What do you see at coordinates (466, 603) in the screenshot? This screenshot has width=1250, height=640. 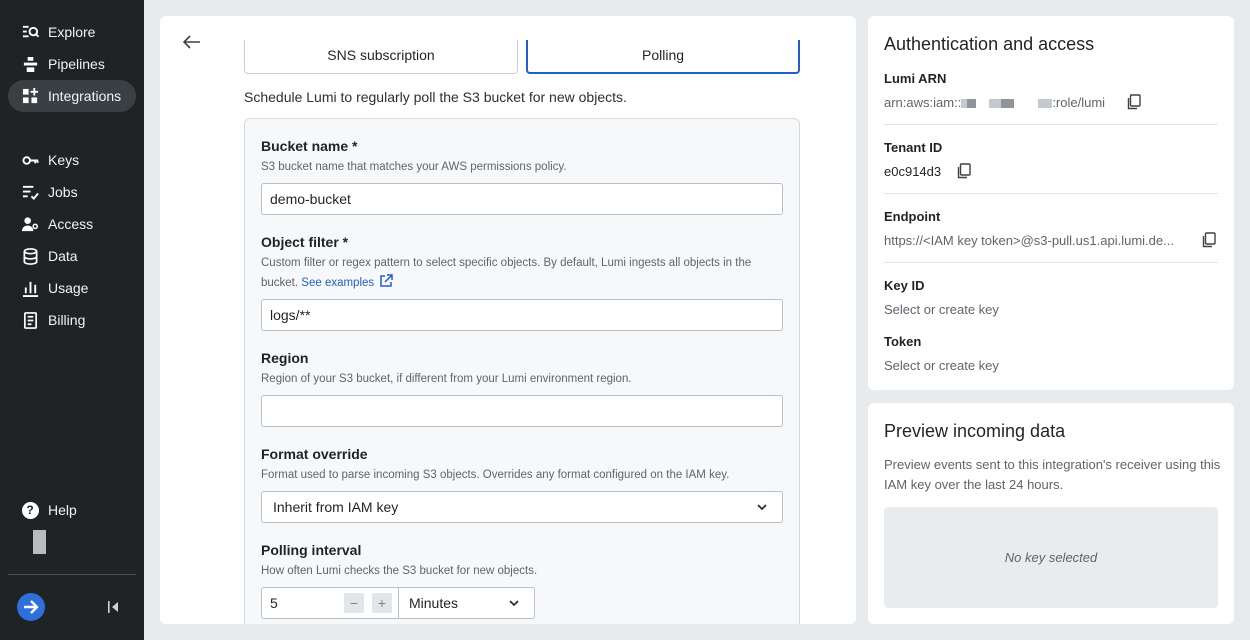 I see `polling-unit-select: Minutes` at bounding box center [466, 603].